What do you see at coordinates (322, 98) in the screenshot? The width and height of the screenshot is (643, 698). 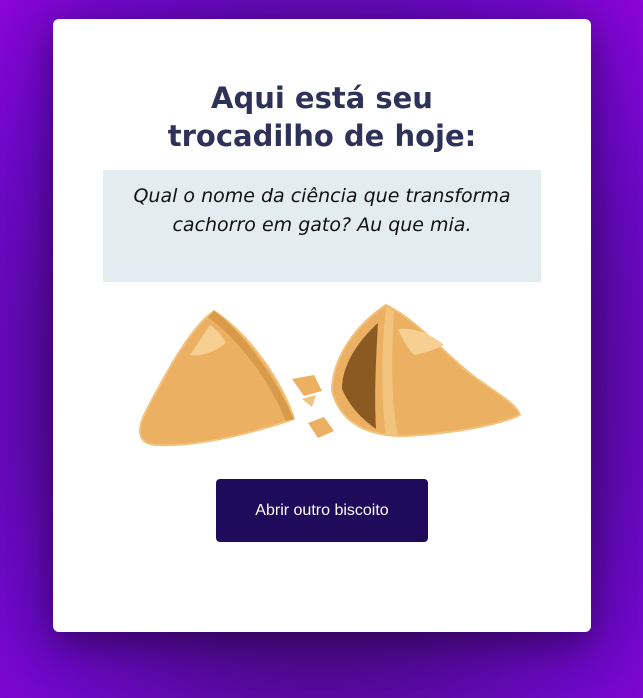 I see `title-line-1: Aqui está seu` at bounding box center [322, 98].